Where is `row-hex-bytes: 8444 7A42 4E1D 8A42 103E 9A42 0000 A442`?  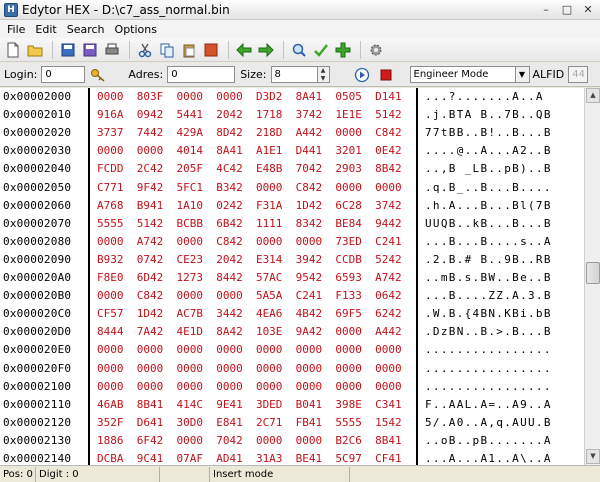 row-hex-bytes: 8444 7A42 4E1D 8A42 103E 9A42 0000 A442 is located at coordinates (249, 331).